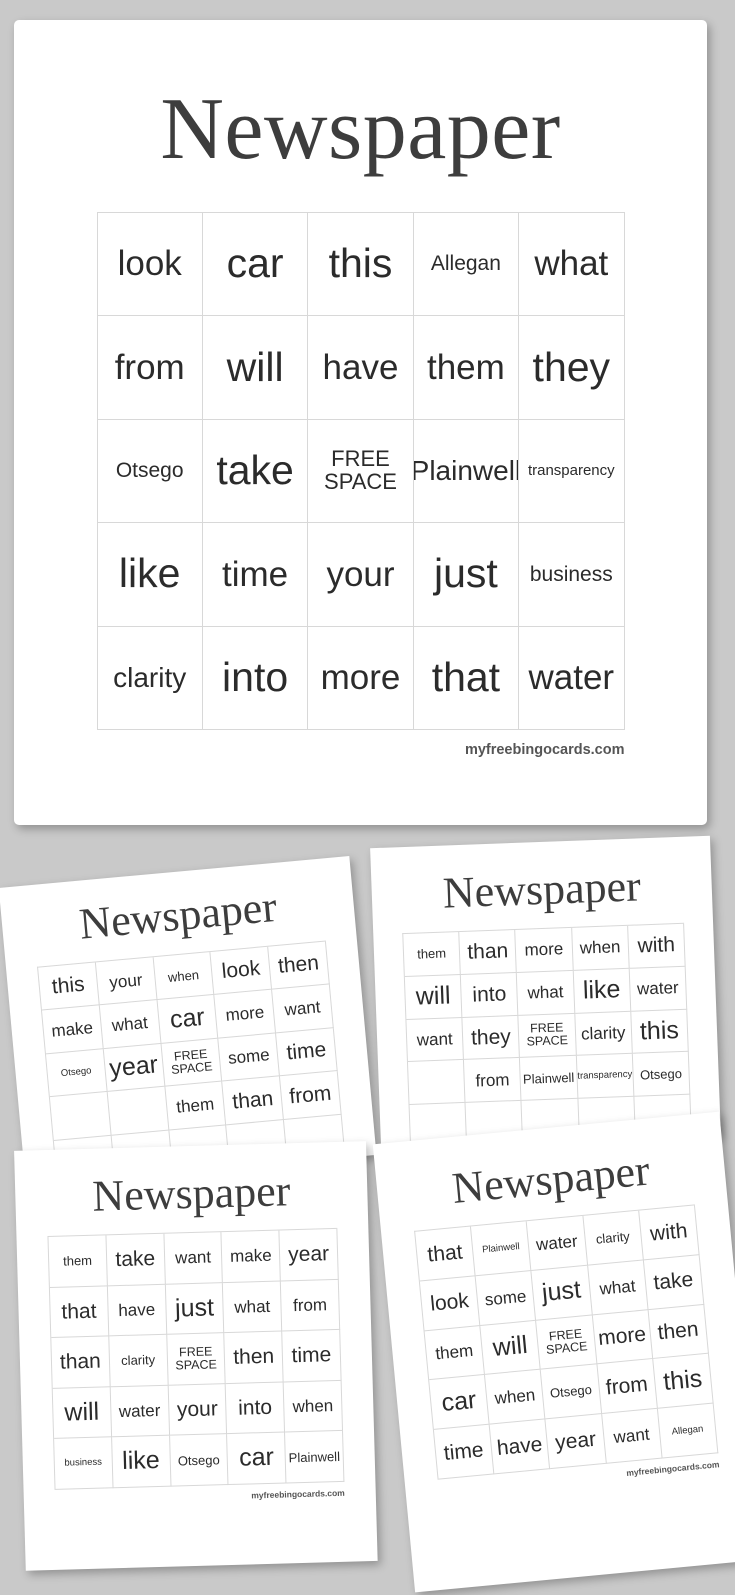  I want to click on bingo-cell: than, so click(81, 1362).